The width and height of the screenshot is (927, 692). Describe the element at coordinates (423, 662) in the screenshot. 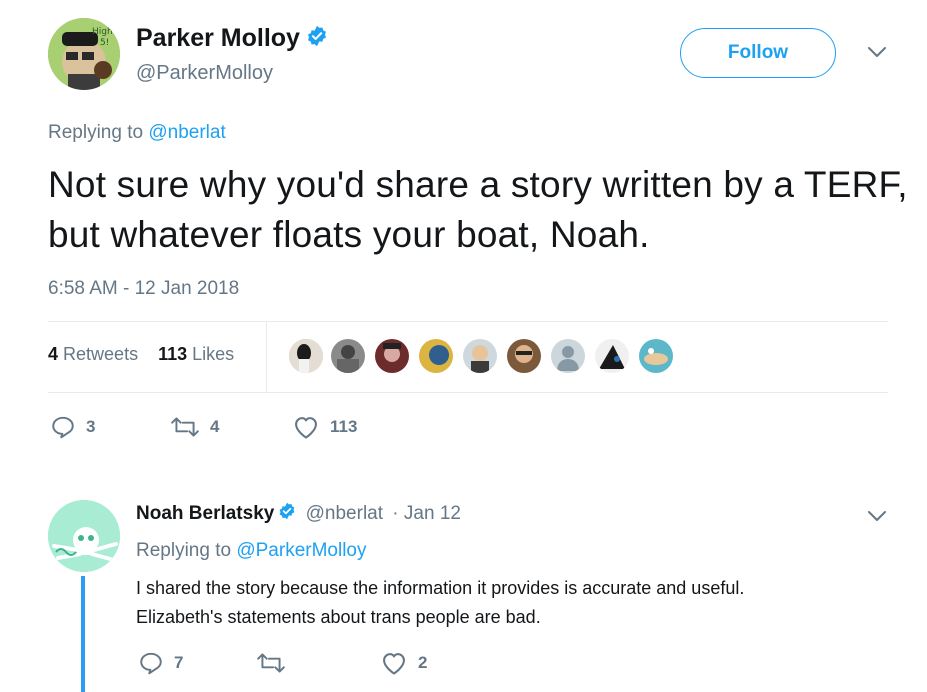

I see `like-count: 2` at that location.